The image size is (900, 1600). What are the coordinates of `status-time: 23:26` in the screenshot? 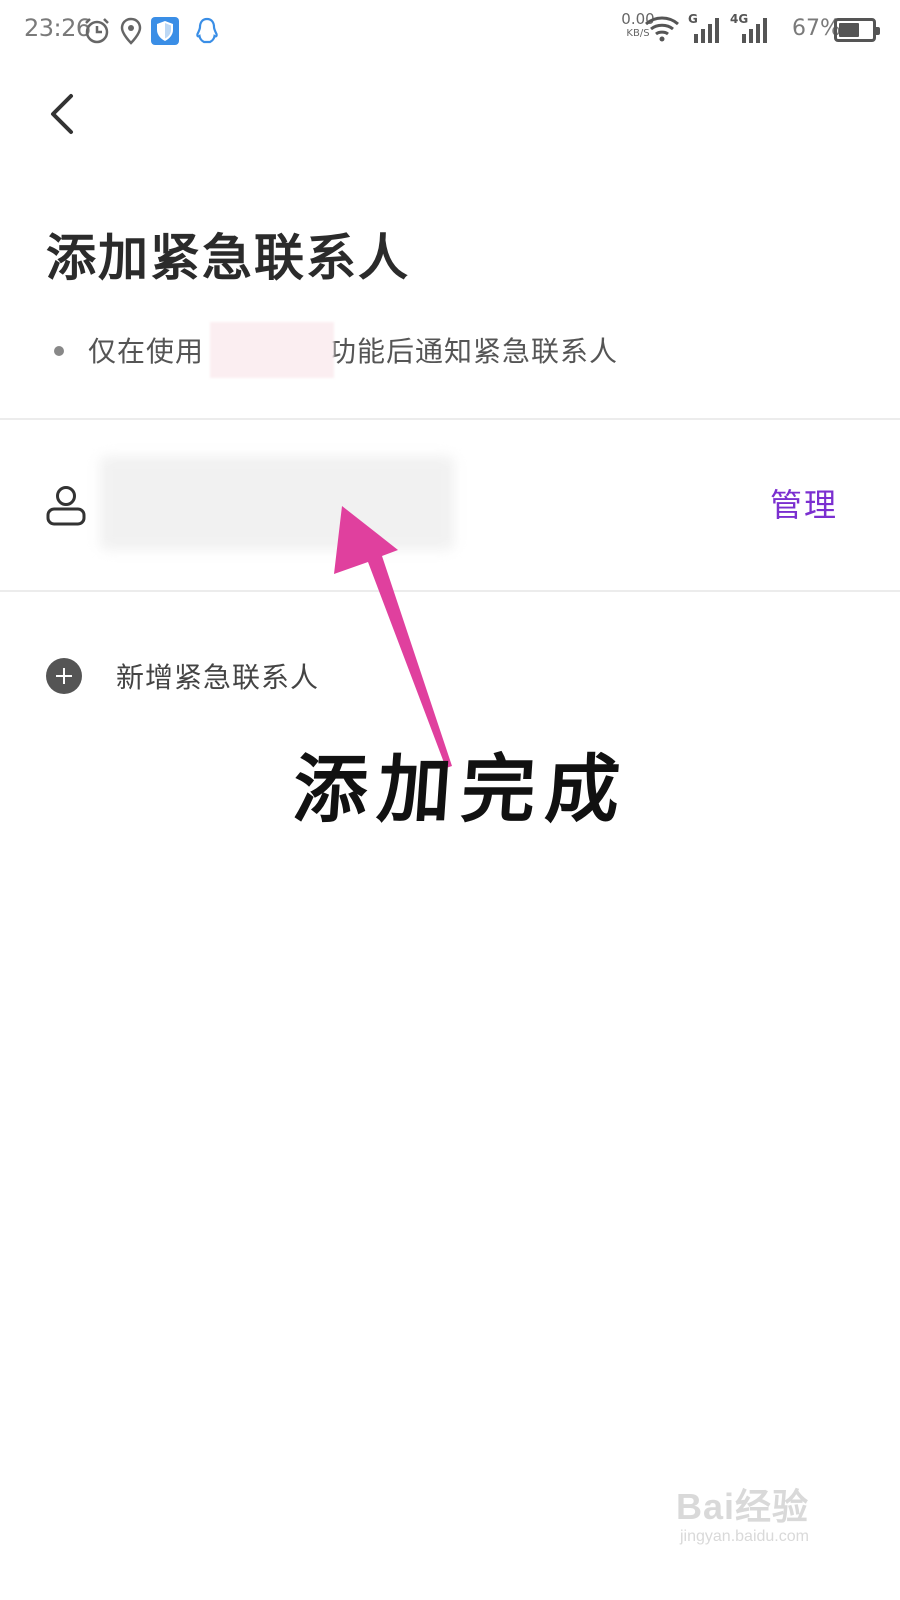 It's located at (57, 28).